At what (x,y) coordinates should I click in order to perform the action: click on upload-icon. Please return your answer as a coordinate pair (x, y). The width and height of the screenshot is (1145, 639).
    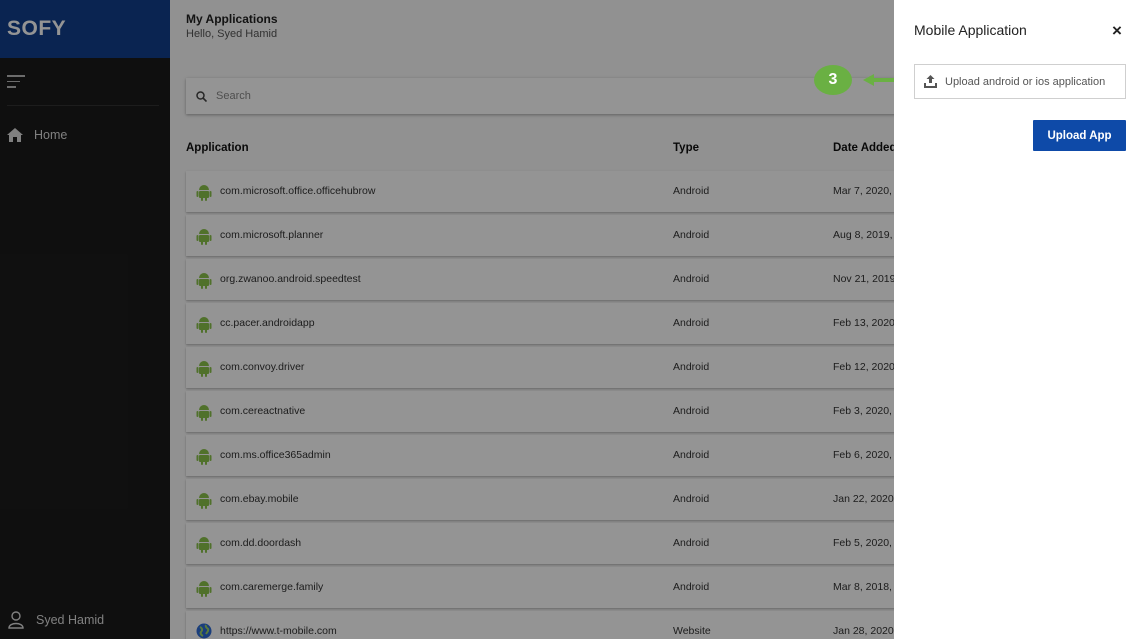
    Looking at the image, I should click on (930, 81).